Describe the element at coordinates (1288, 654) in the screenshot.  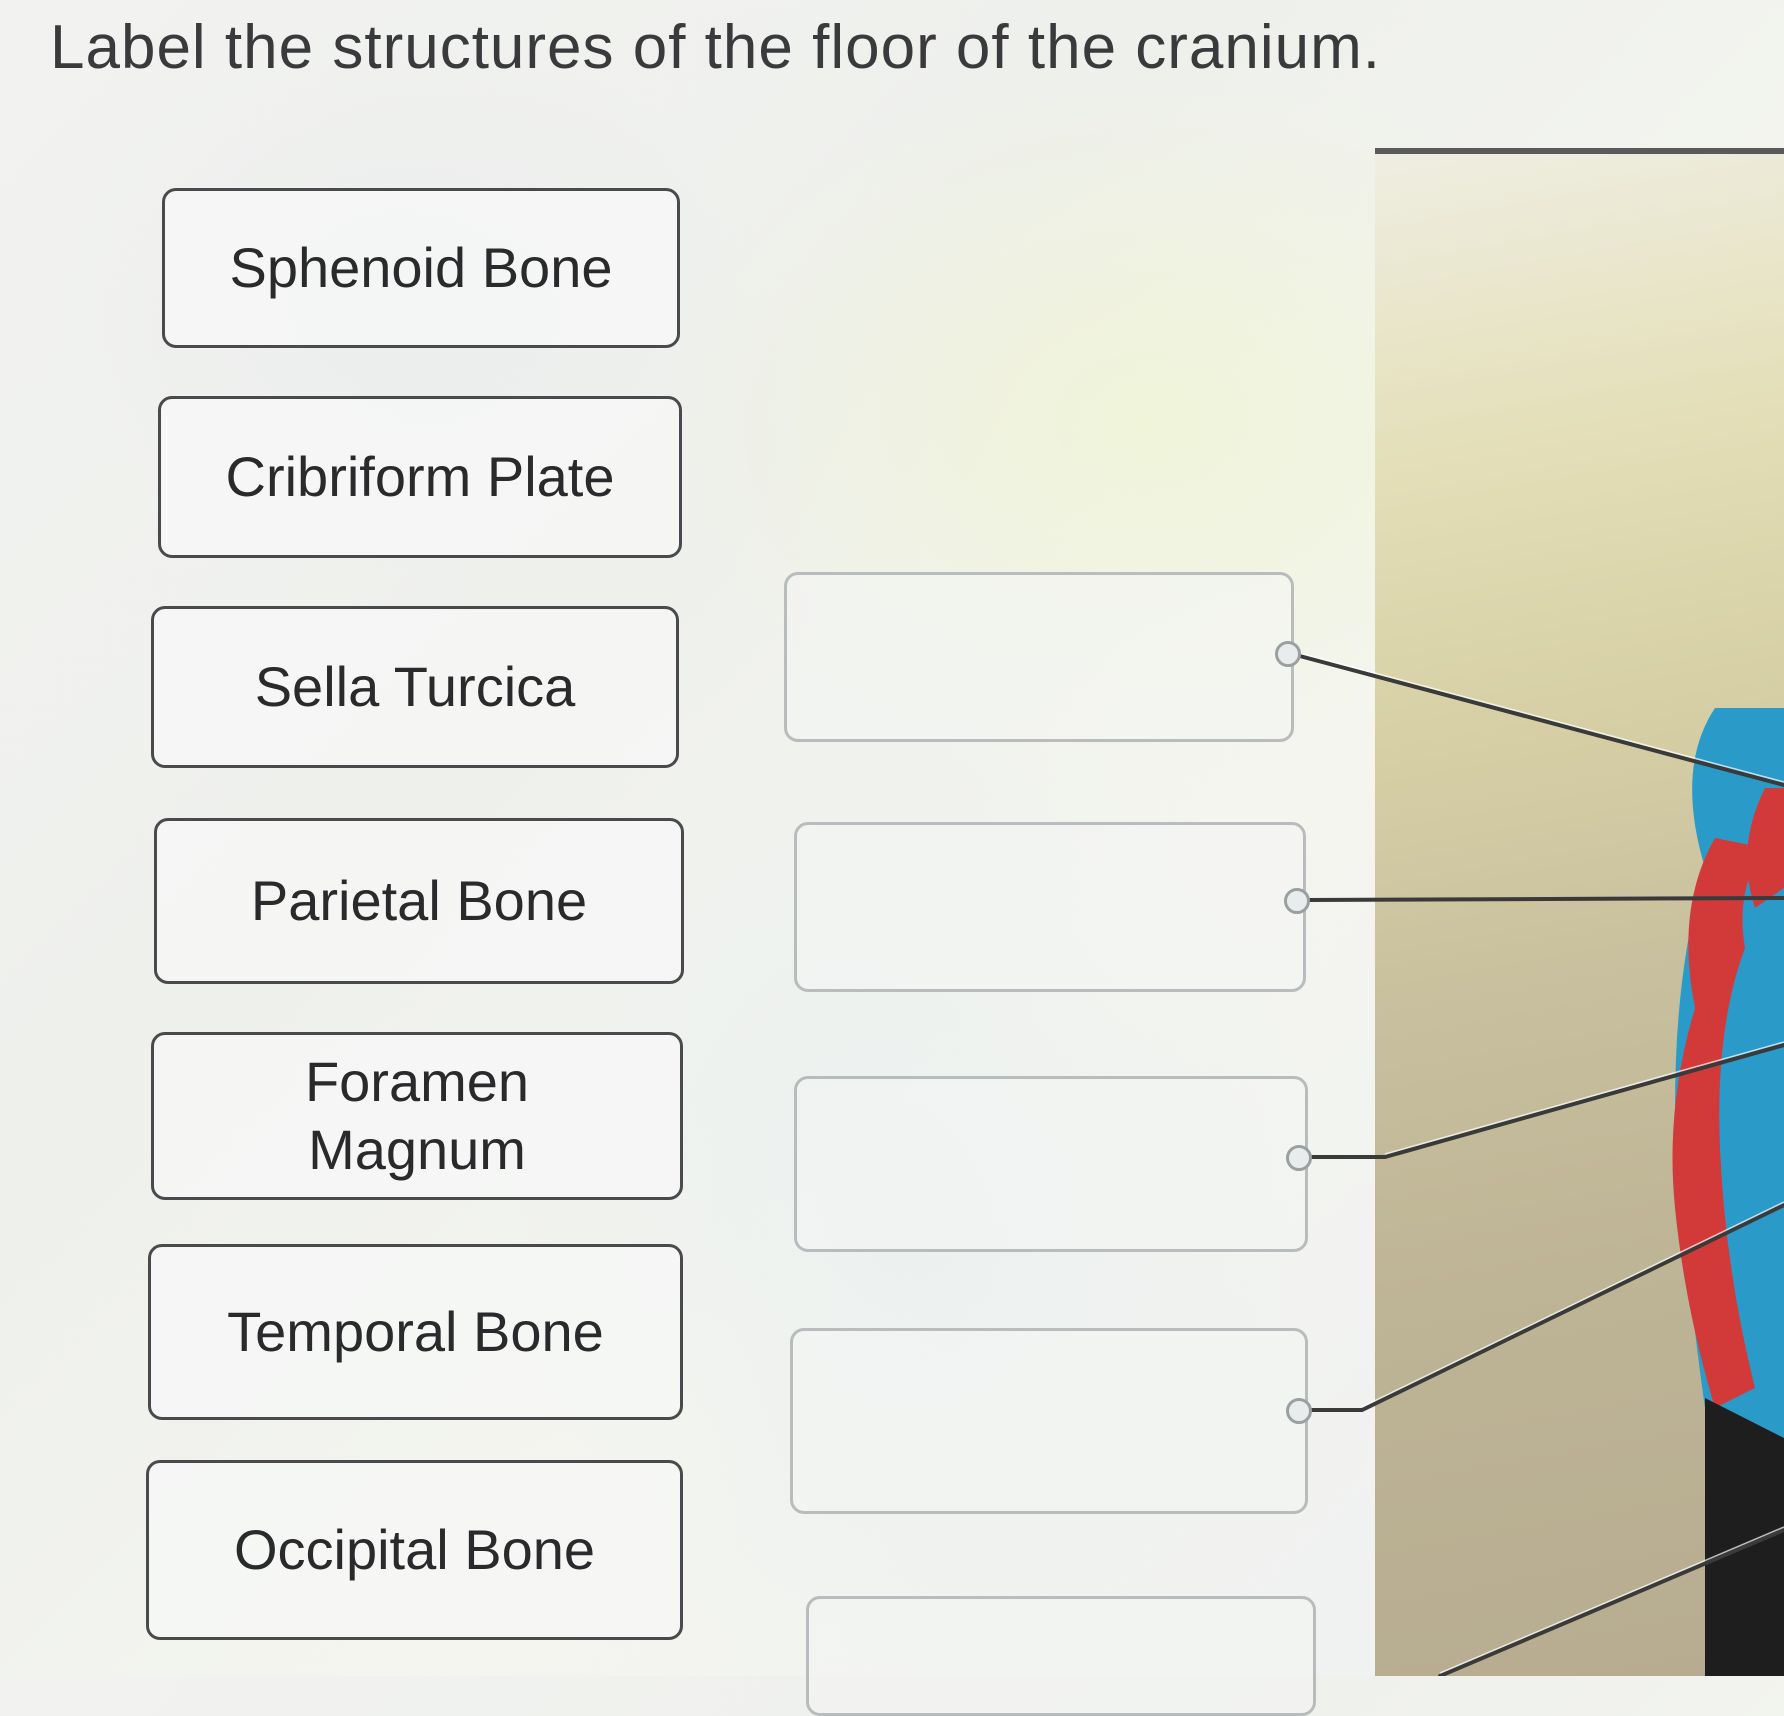
I see `drop-target-1-anchor` at that location.